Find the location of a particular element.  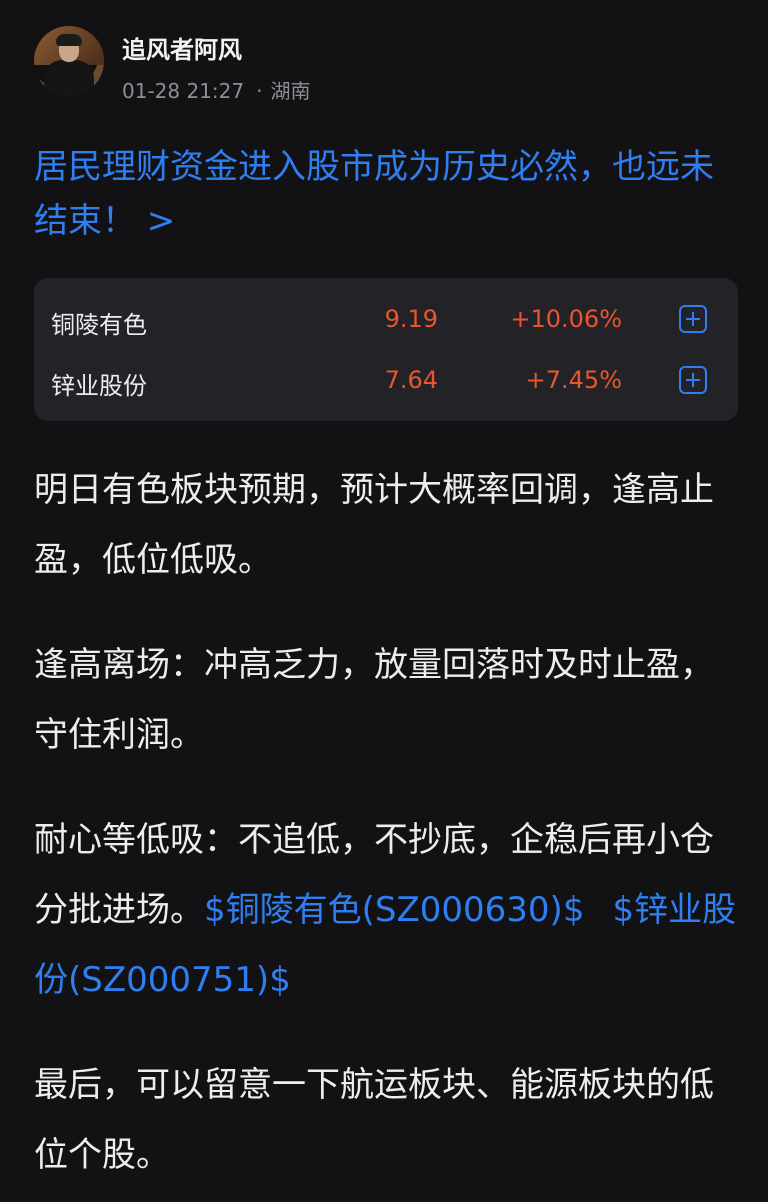

author-name: 追风者阿风 is located at coordinates (182, 47).